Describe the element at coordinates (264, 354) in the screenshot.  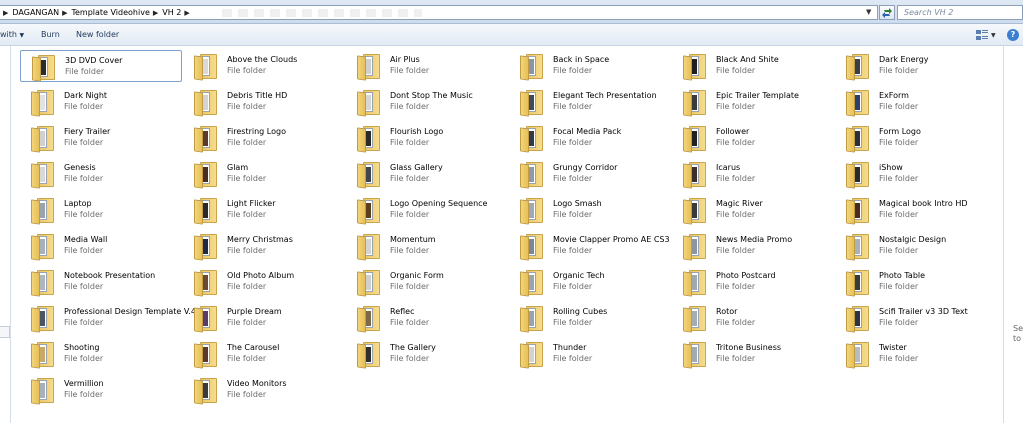
I see `folder-item: The Carousel File folder` at that location.